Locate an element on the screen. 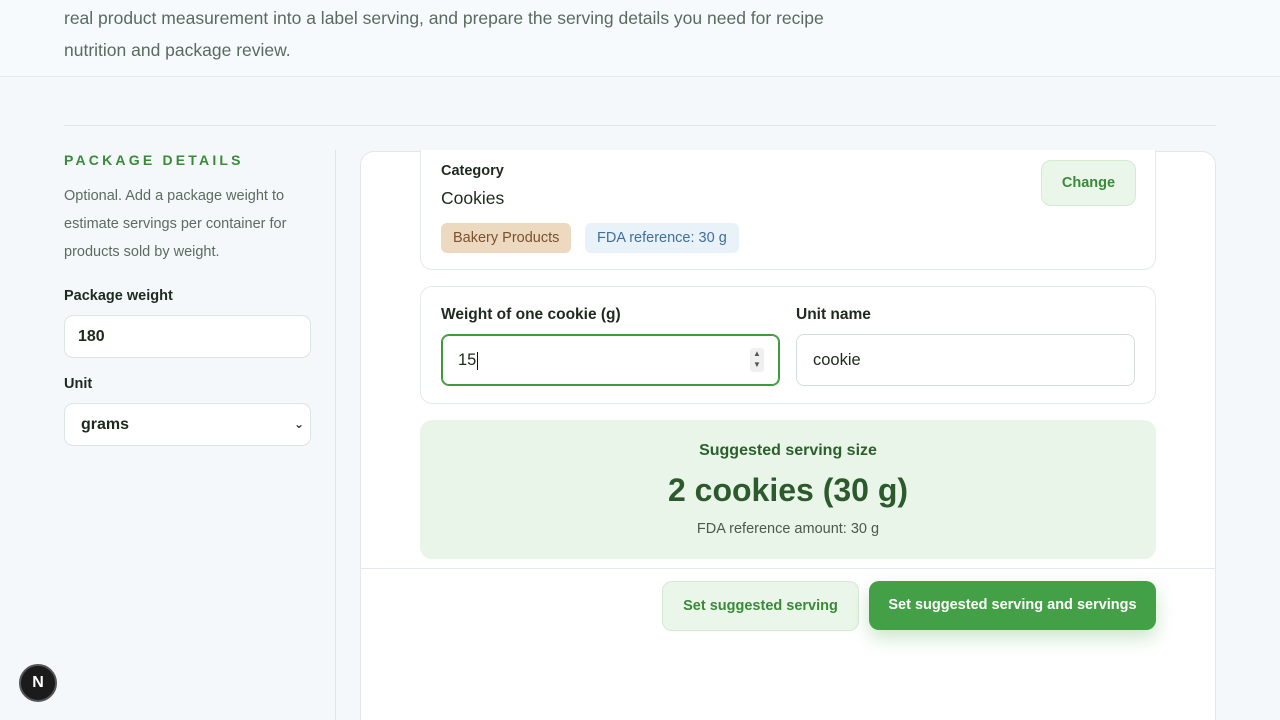  number-stepper-icon: ▲ ▼ is located at coordinates (757, 360).